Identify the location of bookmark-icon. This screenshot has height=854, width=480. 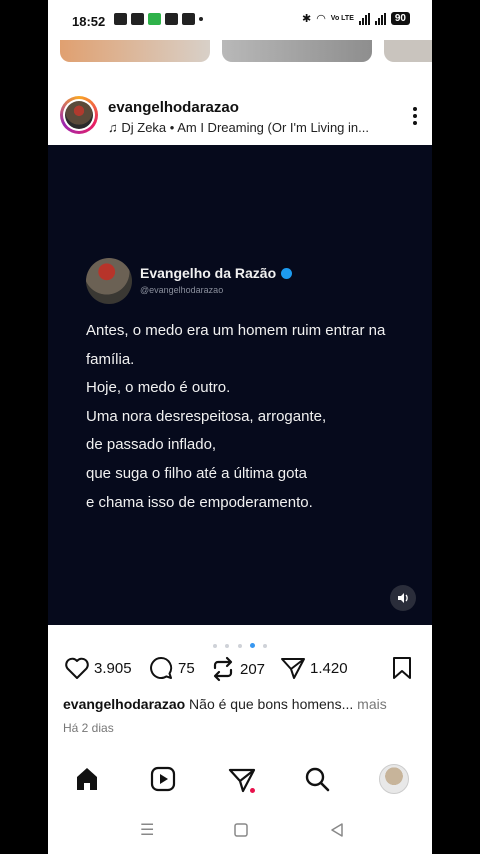
(402, 668).